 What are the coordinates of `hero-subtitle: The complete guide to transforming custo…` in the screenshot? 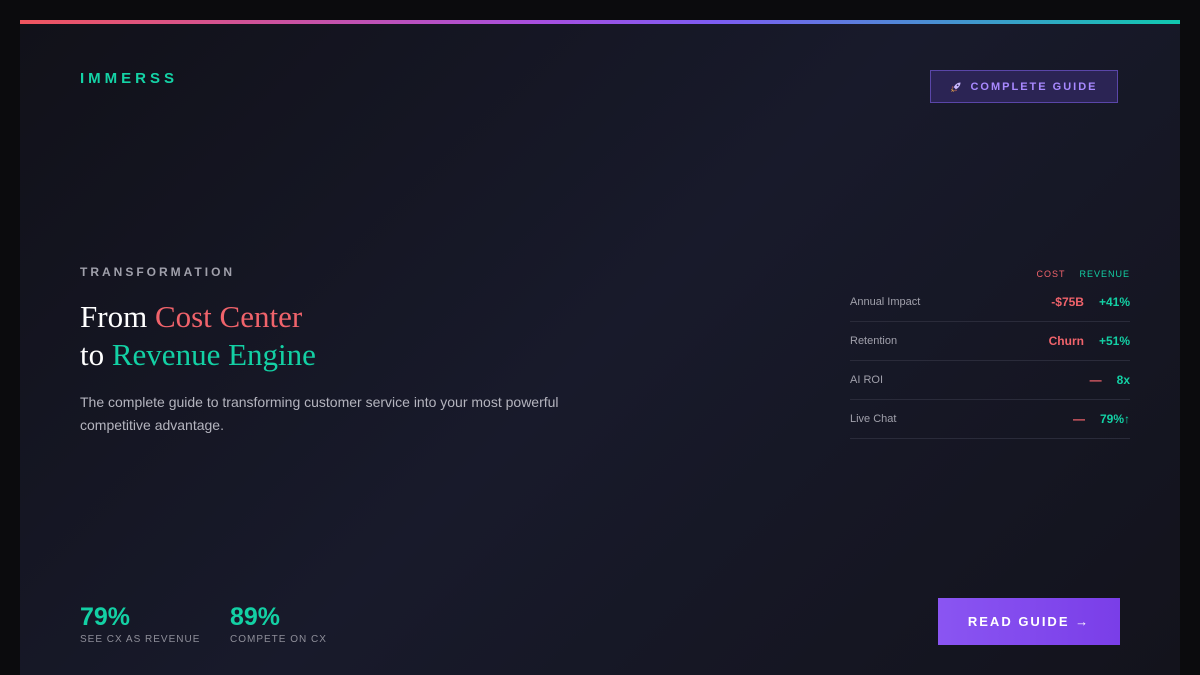 It's located at (319, 413).